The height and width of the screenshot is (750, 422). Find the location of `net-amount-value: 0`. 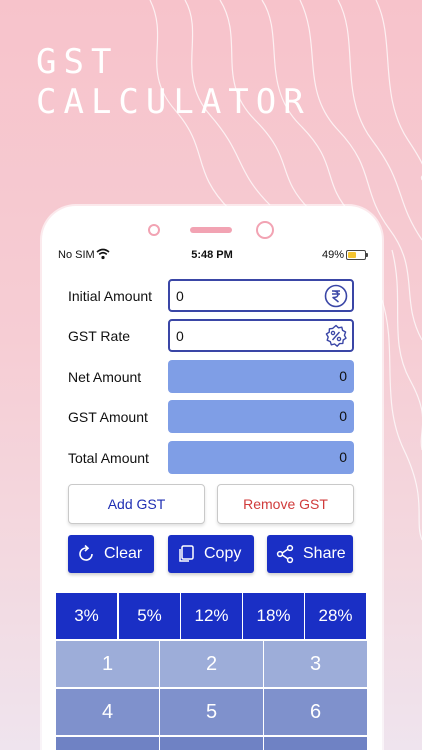

net-amount-value: 0 is located at coordinates (343, 376).